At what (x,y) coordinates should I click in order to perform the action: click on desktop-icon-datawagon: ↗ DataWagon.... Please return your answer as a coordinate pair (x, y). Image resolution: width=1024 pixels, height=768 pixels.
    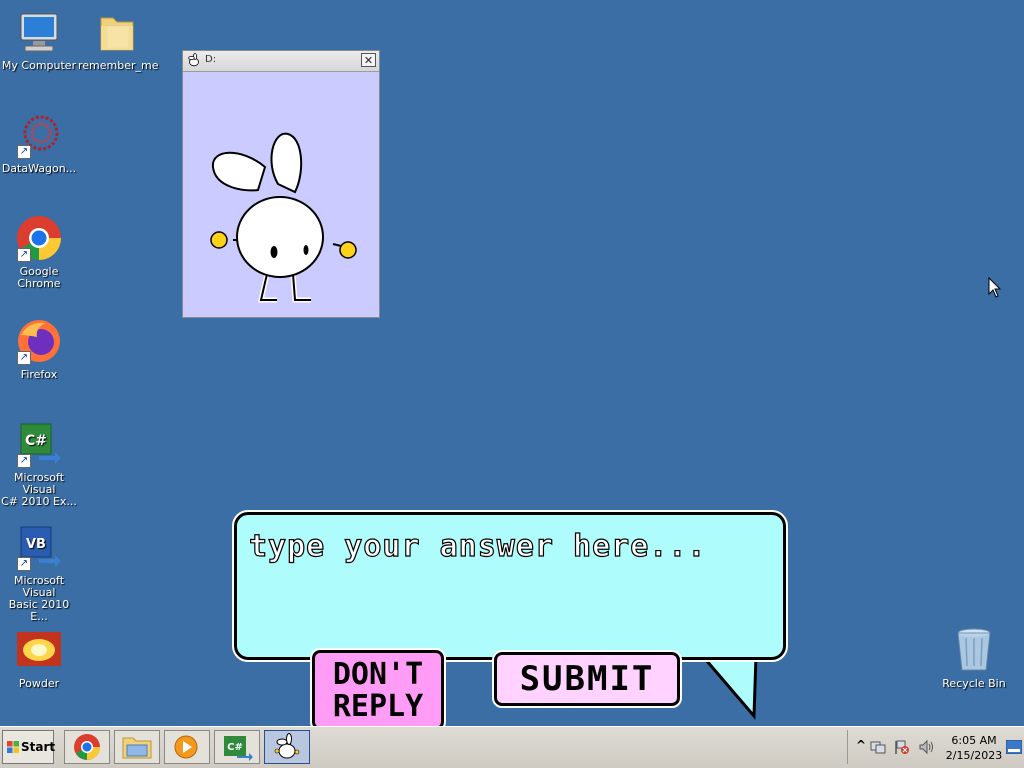
    Looking at the image, I should click on (39, 143).